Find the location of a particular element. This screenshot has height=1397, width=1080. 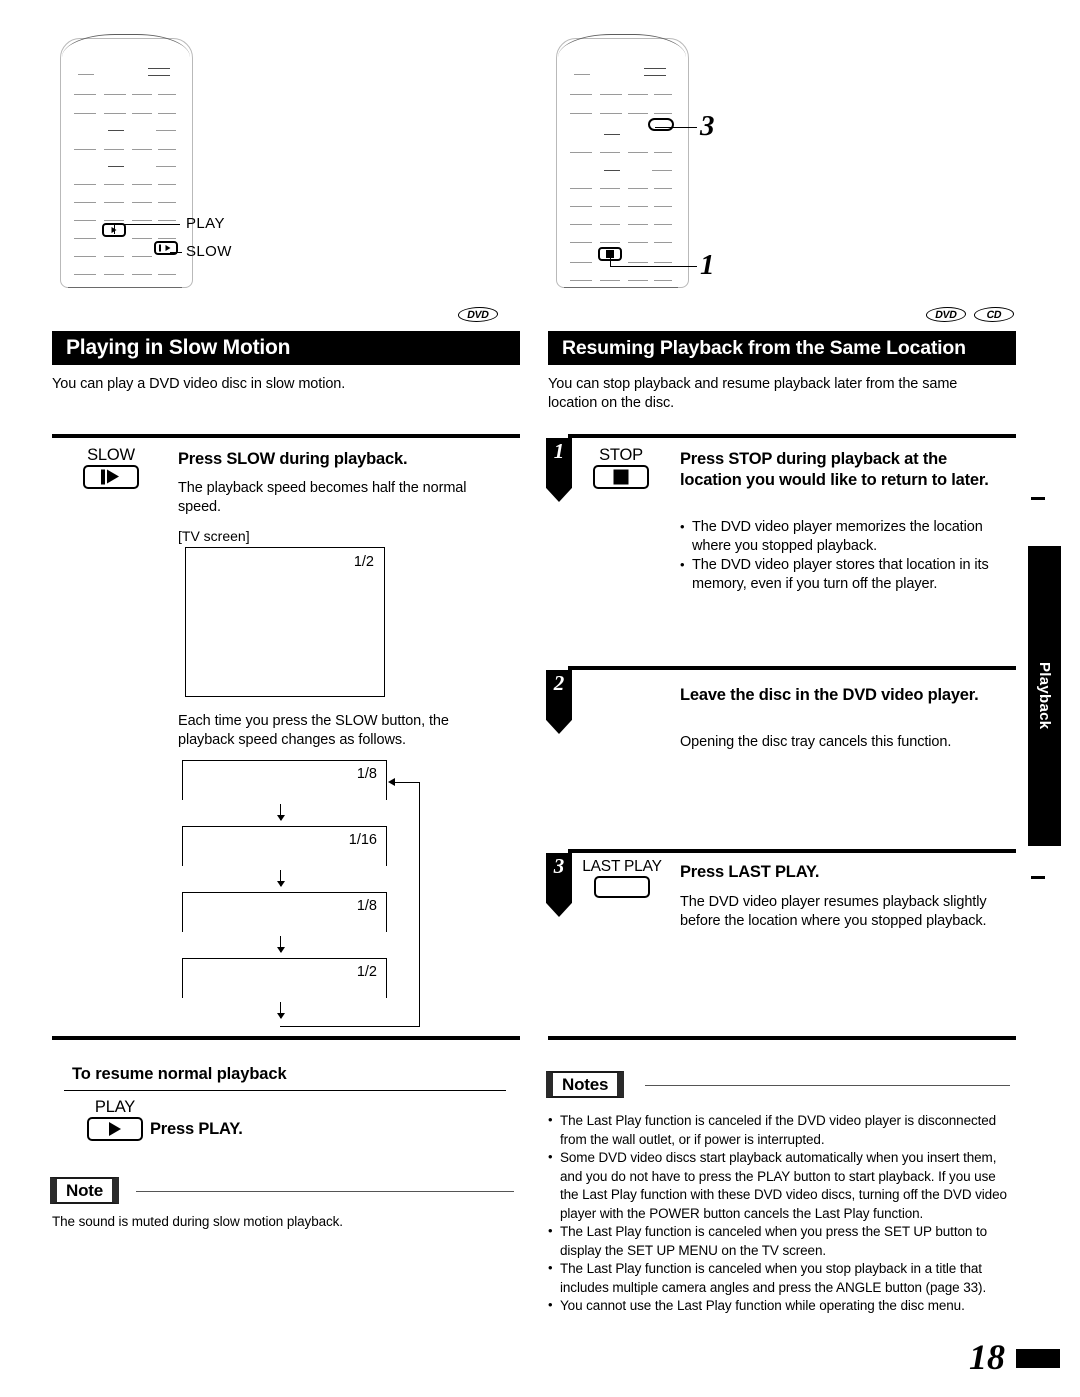

speed-sequence-diagram: 1/8 1/16 1/8 1/2 is located at coordinates (317, 893).